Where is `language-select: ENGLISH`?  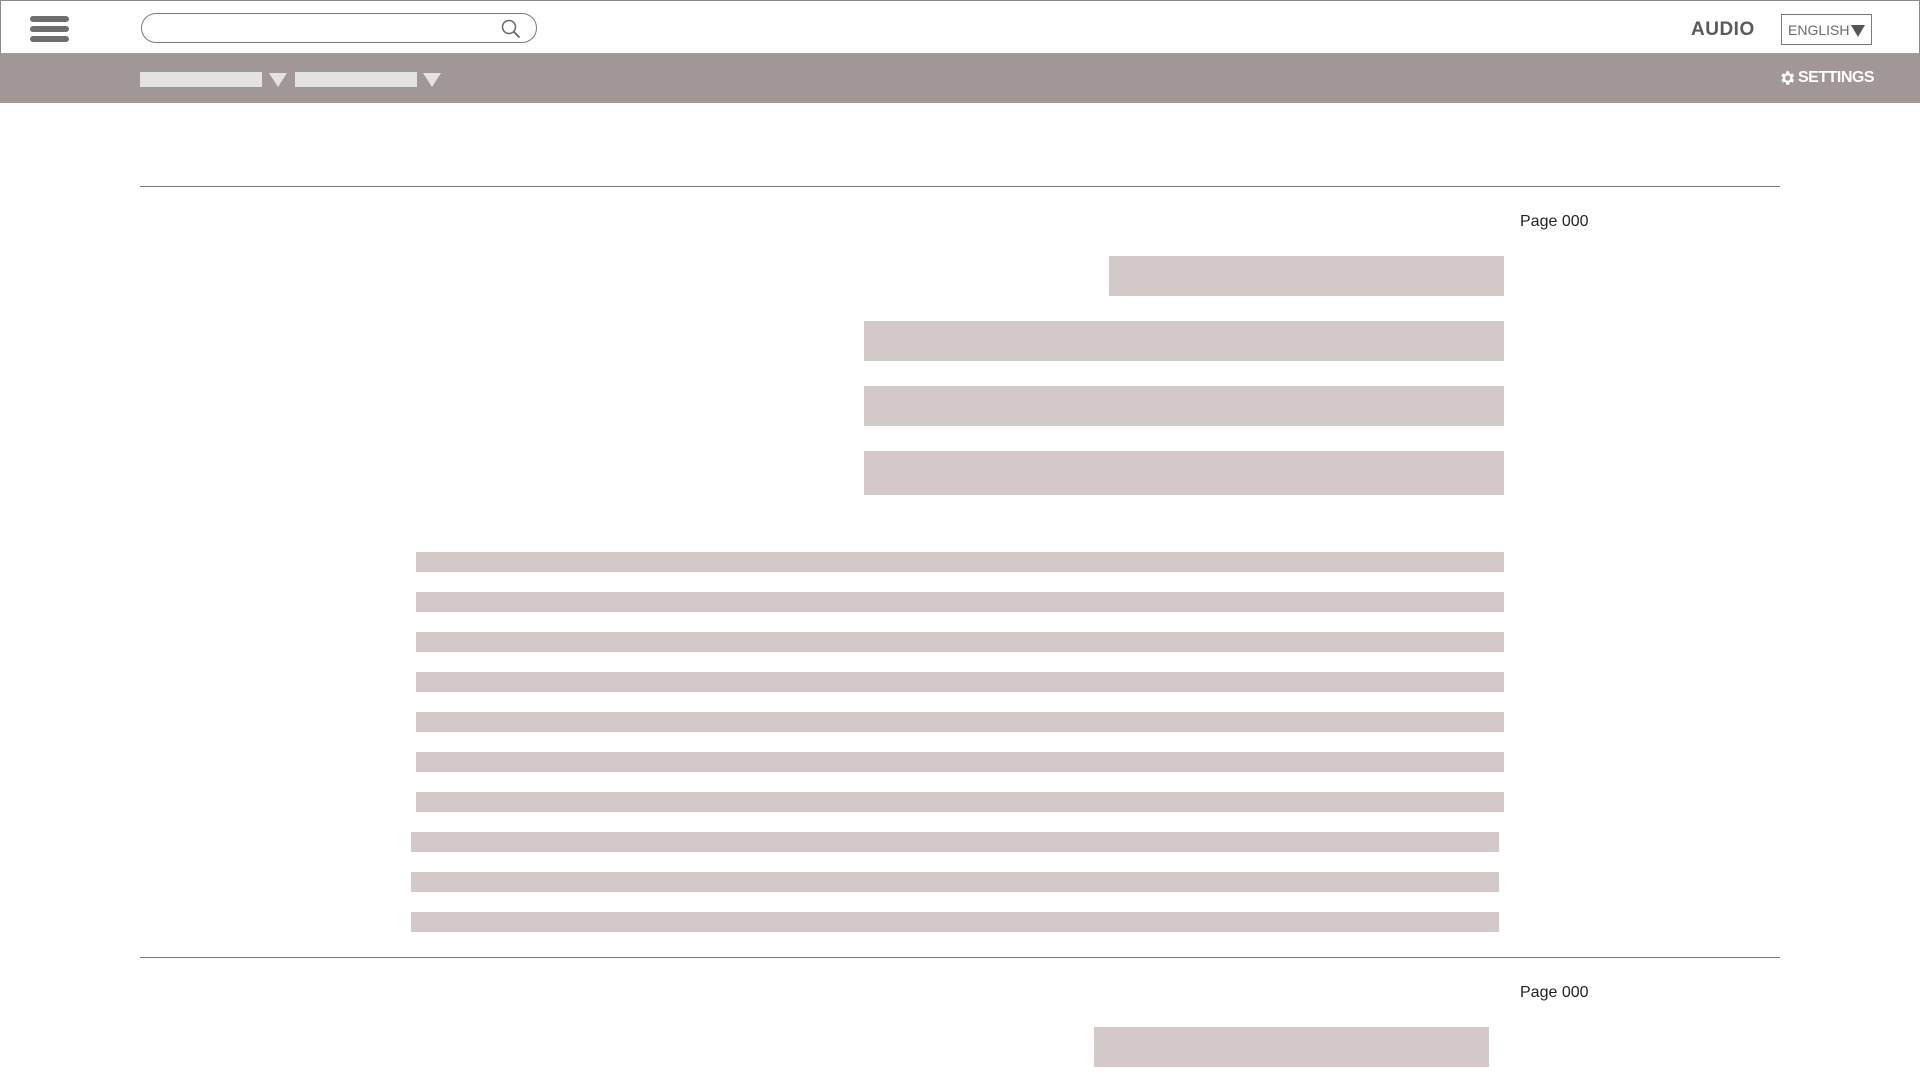
language-select: ENGLISH is located at coordinates (1826, 29).